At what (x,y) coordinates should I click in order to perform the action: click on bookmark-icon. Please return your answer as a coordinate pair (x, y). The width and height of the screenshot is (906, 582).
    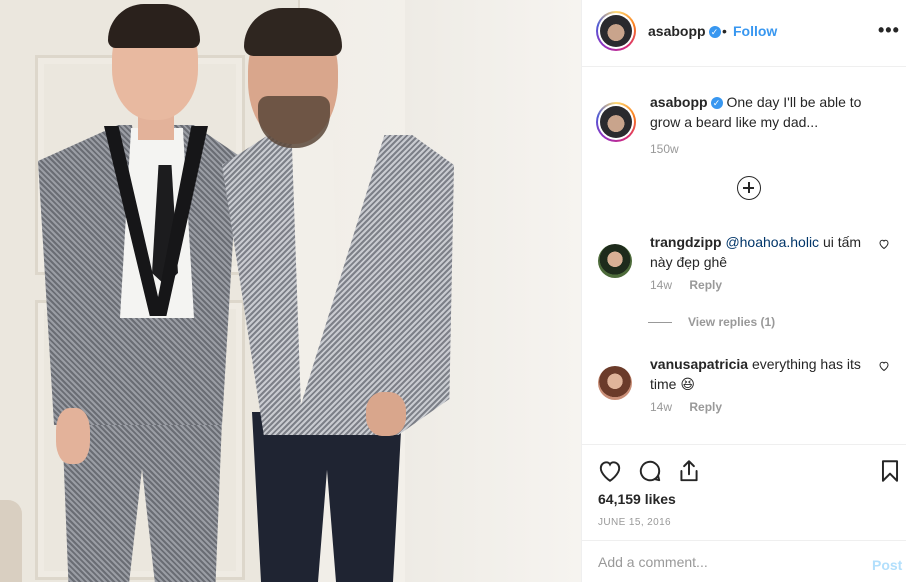
    Looking at the image, I should click on (890, 471).